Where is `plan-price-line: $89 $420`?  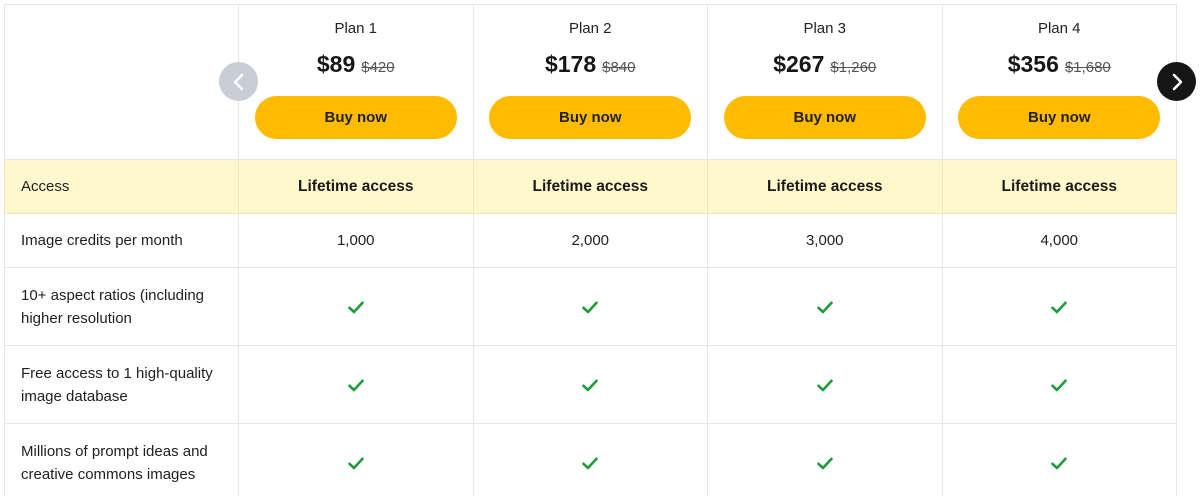
plan-price-line: $89 $420 is located at coordinates (356, 64).